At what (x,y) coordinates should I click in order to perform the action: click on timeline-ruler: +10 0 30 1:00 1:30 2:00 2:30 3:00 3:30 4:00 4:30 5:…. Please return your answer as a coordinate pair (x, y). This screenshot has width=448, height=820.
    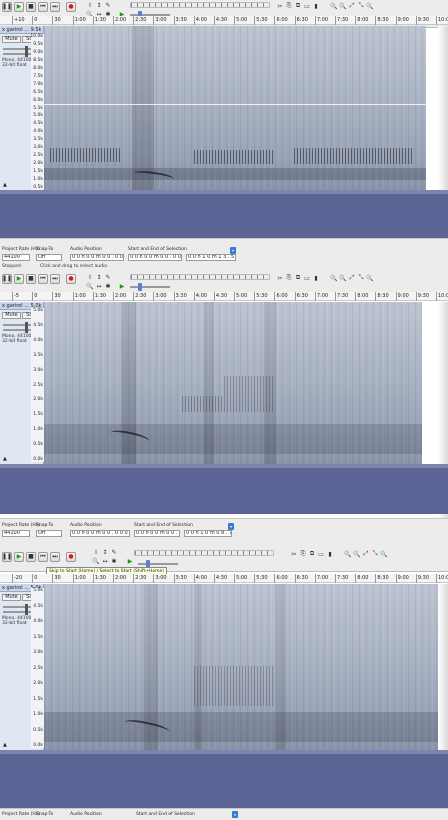
    Looking at the image, I should click on (224, 20).